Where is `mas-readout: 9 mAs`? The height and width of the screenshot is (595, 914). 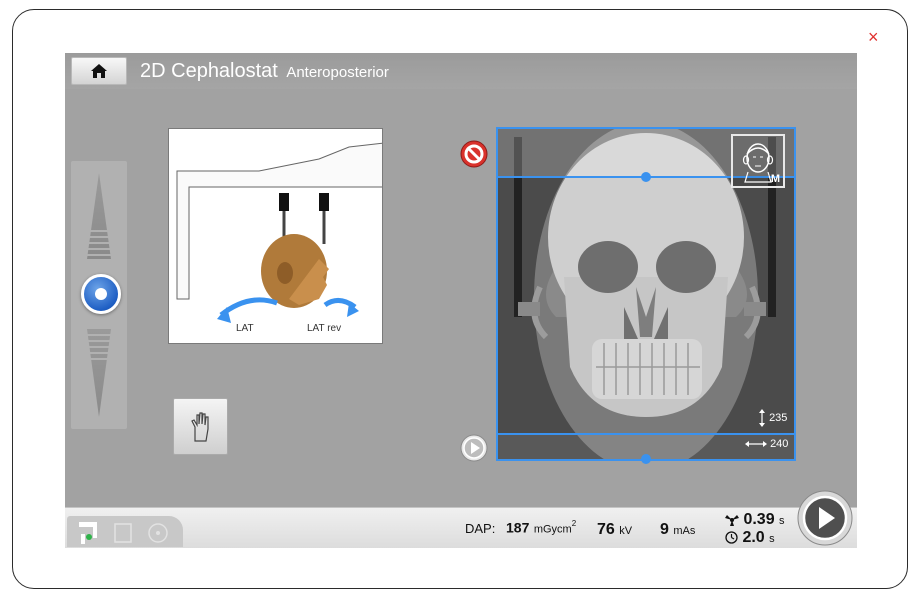
mas-readout: 9 mAs is located at coordinates (677, 530).